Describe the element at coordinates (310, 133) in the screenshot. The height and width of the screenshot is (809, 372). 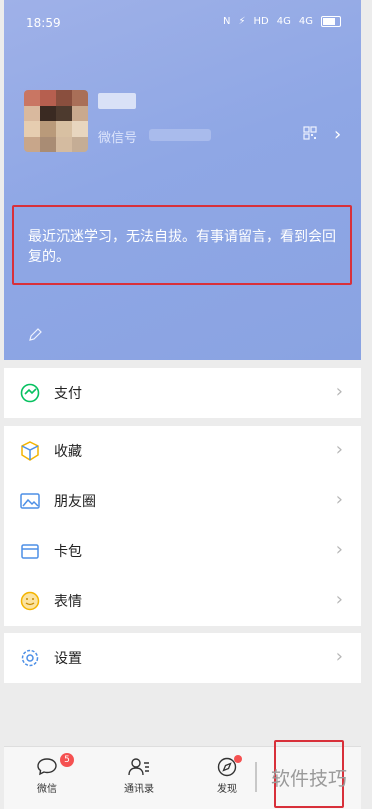
I see `qr-code-icon` at that location.